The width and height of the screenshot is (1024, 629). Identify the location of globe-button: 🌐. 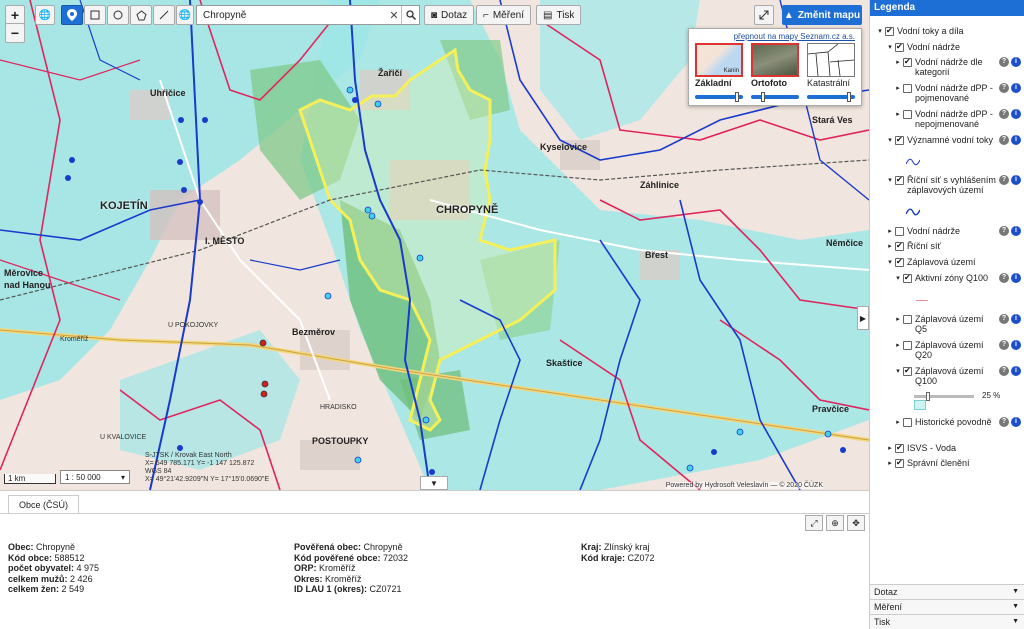
(45, 15).